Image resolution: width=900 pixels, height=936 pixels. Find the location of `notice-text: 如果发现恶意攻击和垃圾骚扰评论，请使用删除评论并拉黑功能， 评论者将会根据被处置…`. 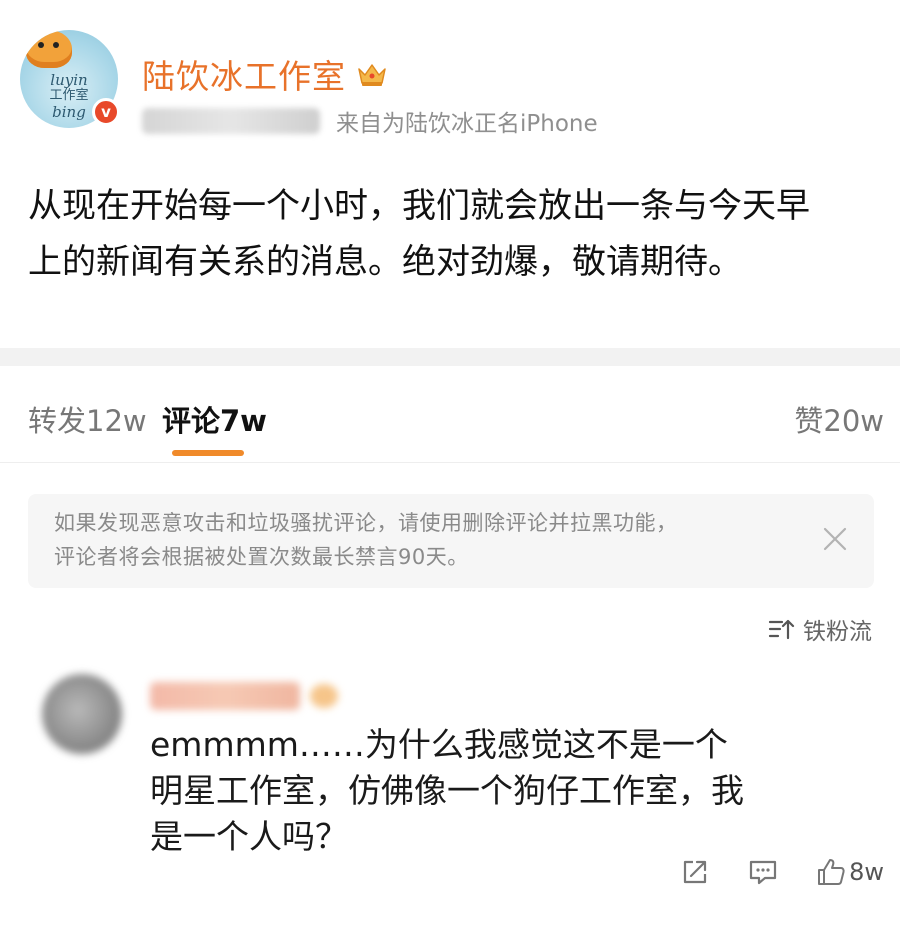

notice-text: 如果发现恶意攻击和垃圾骚扰评论，请使用删除评论并拉黑功能， 评论者将会根据被处置… is located at coordinates (434, 540).